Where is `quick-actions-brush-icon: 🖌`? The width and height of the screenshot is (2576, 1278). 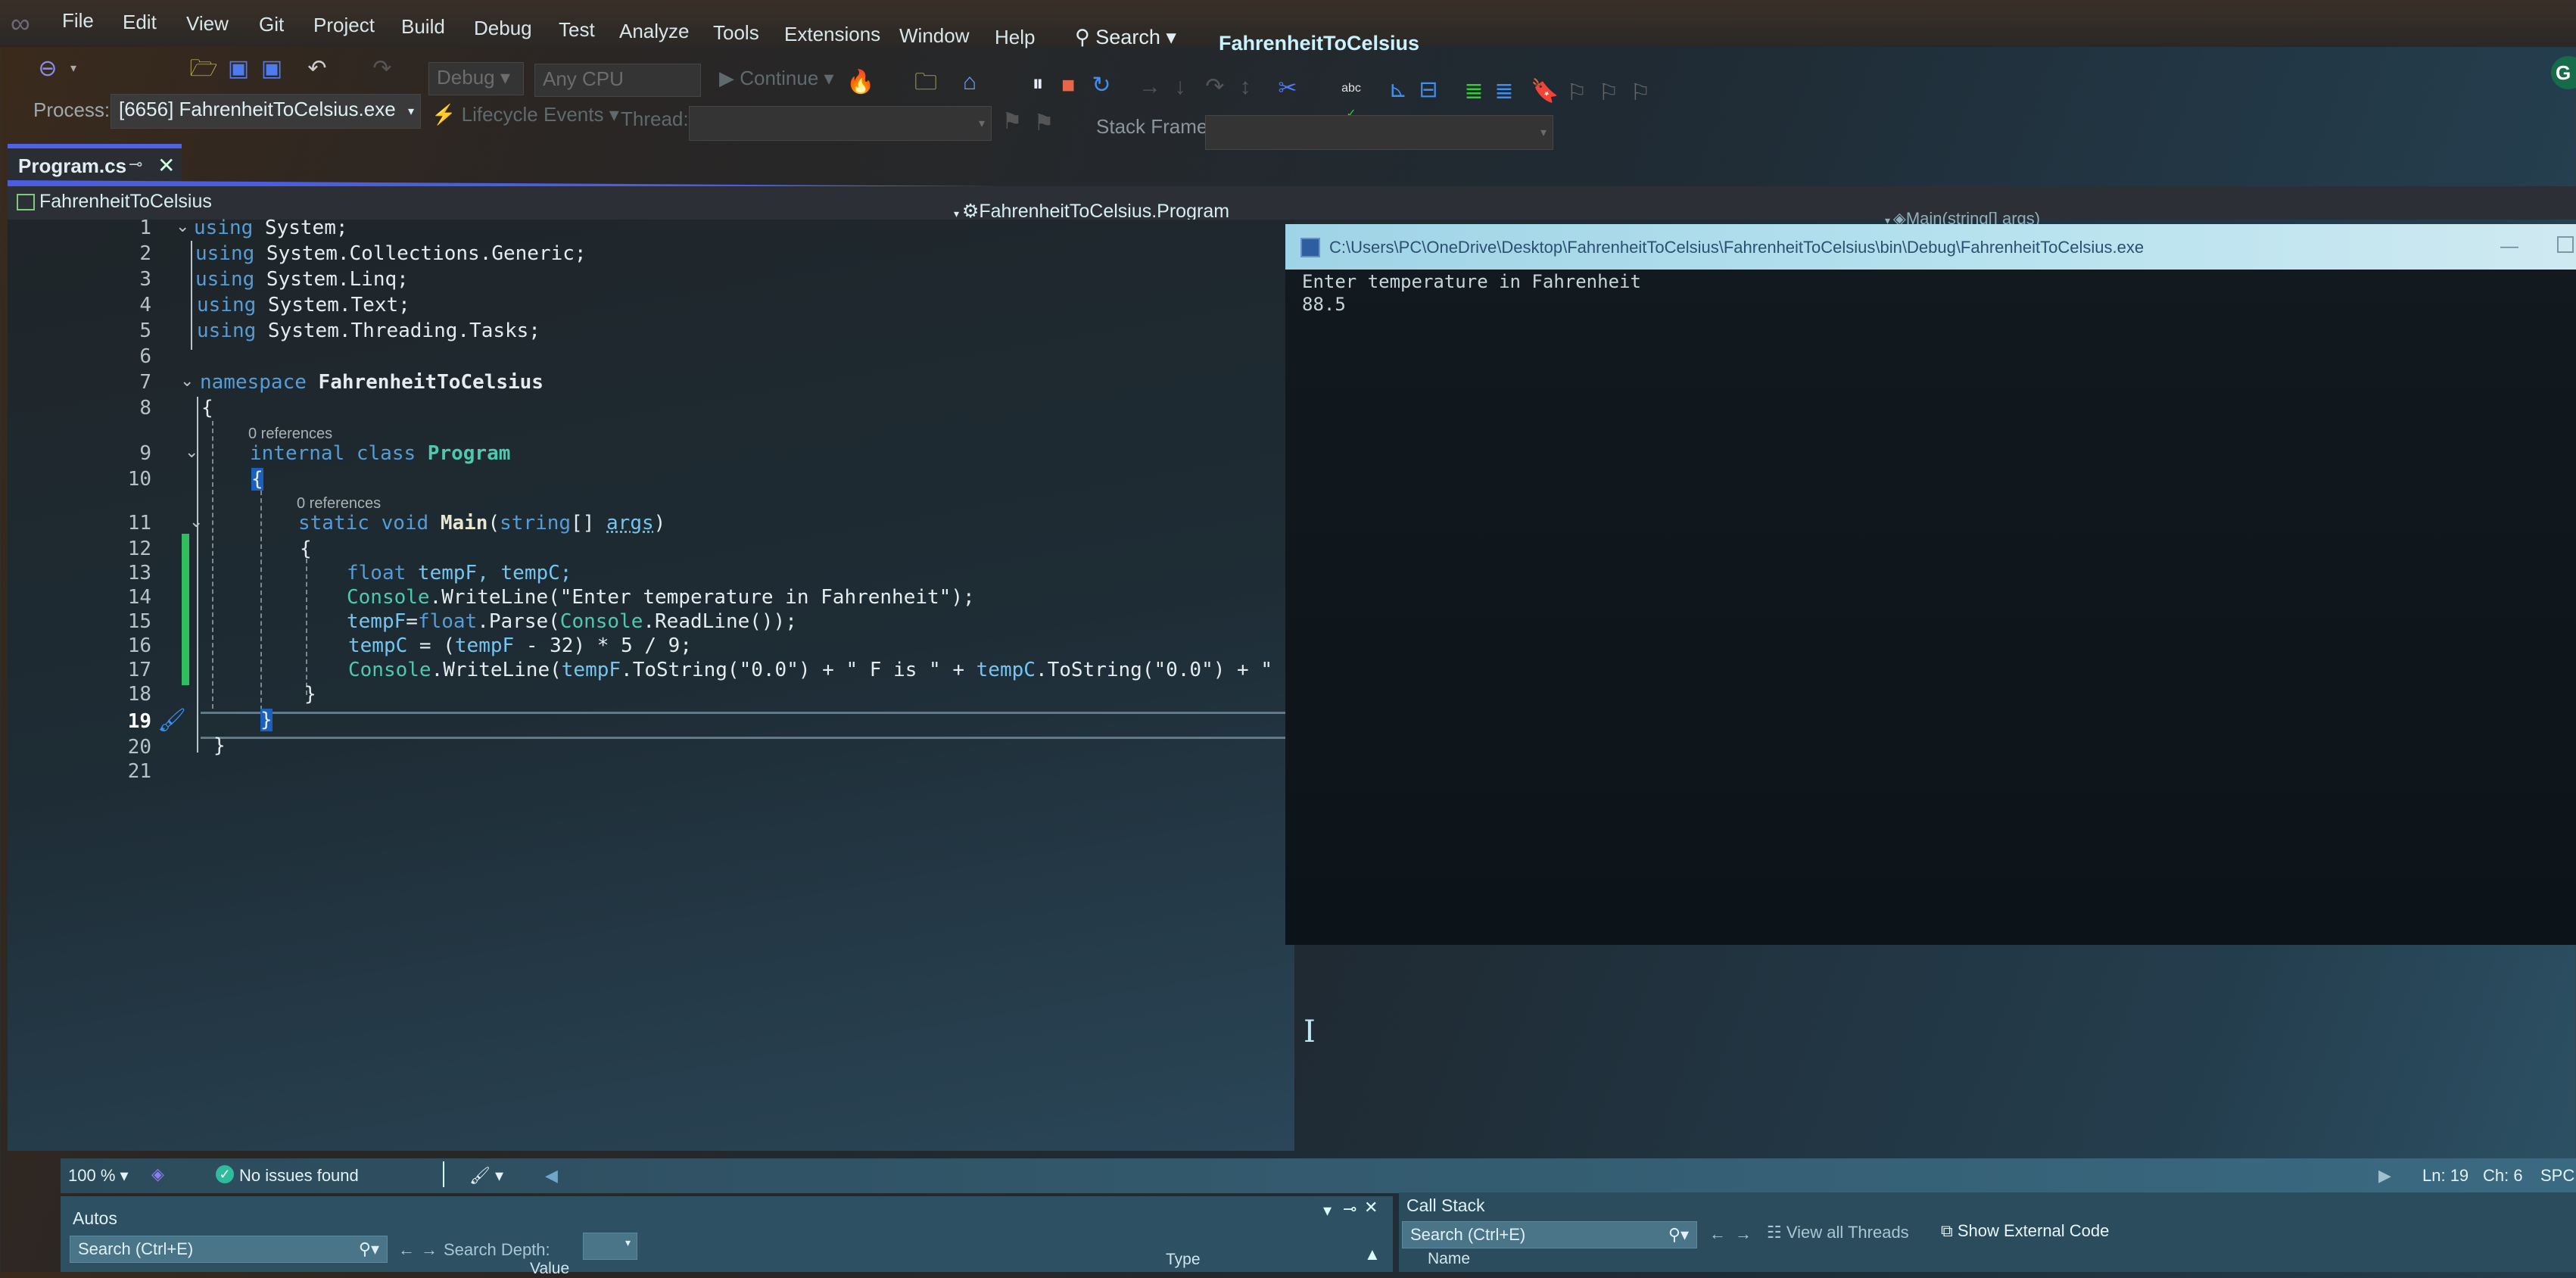
quick-actions-brush-icon: 🖌 is located at coordinates (171, 720).